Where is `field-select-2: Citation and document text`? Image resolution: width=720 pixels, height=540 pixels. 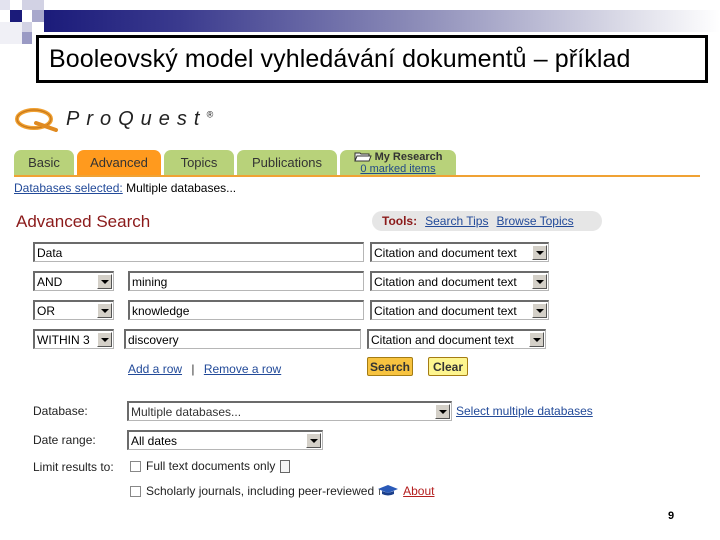 field-select-2: Citation and document text is located at coordinates (459, 281).